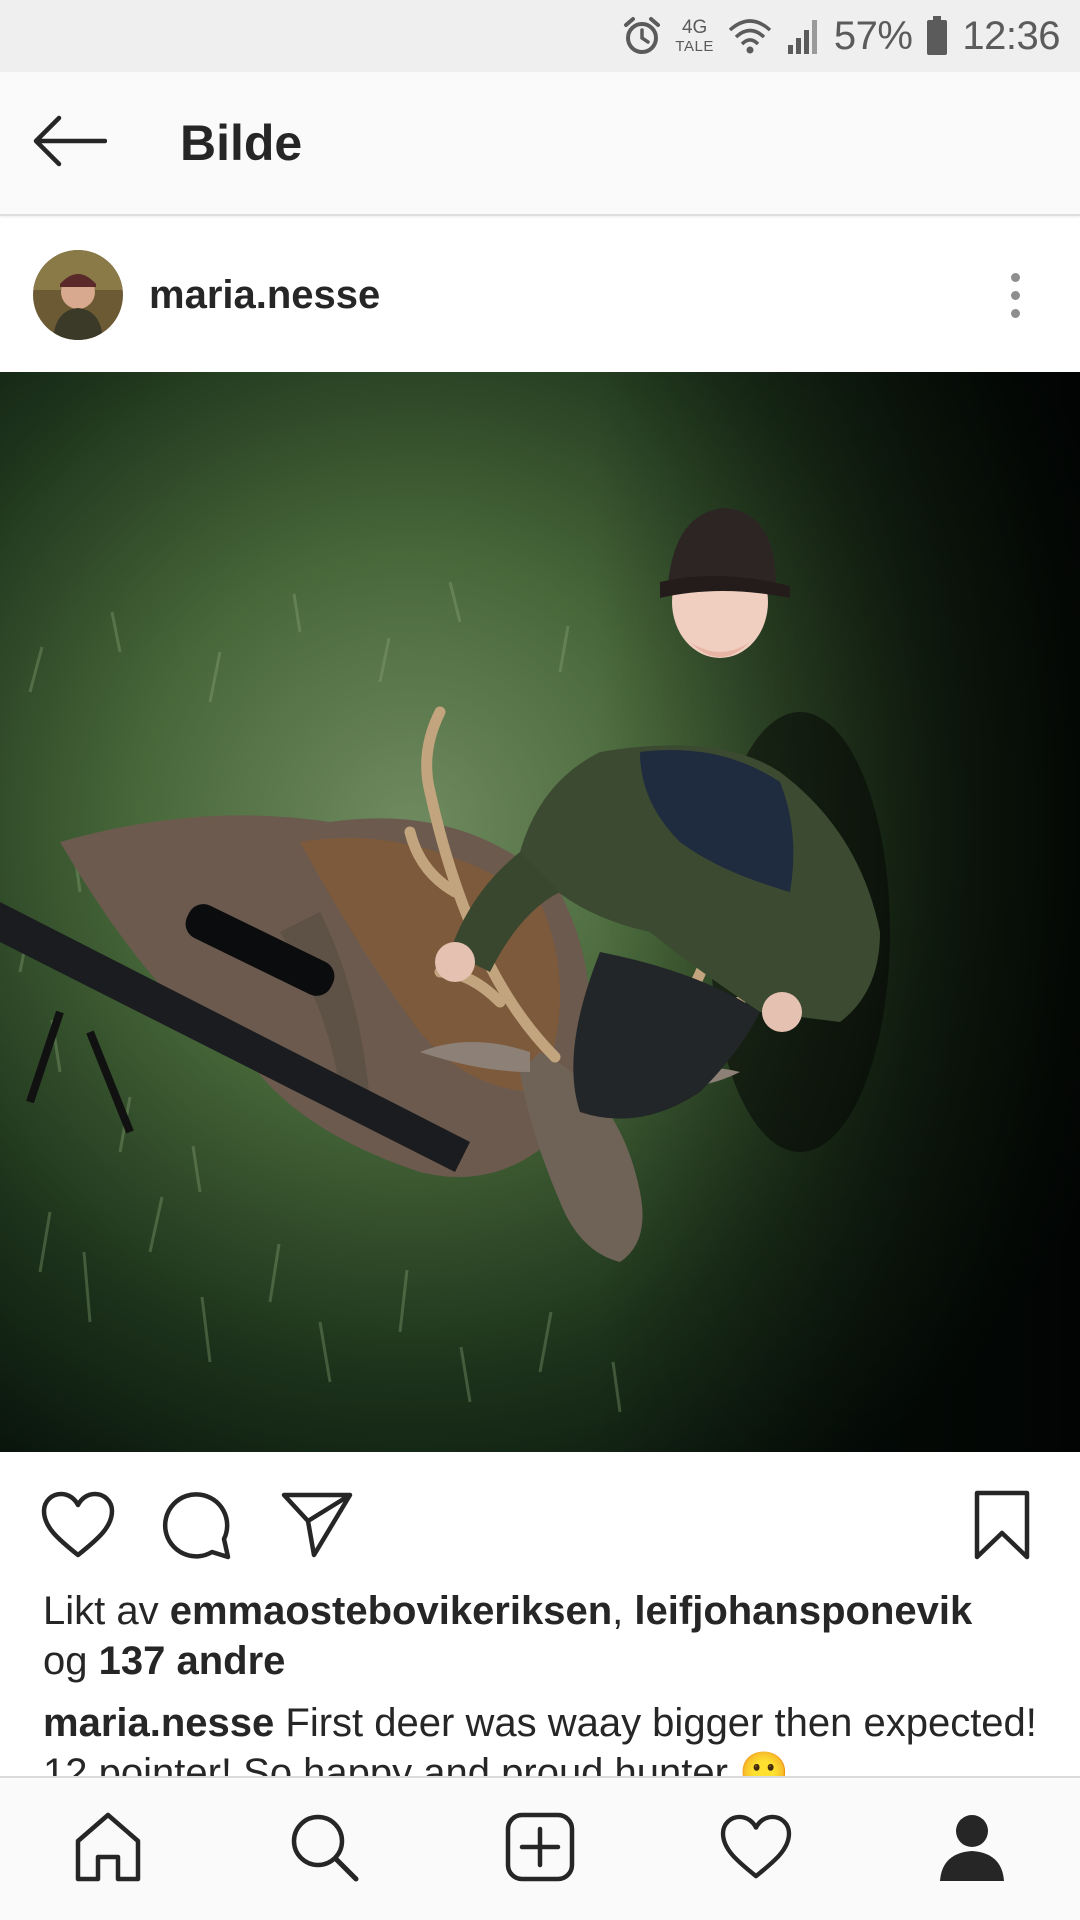 This screenshot has width=1080, height=1920. I want to click on comment-icon, so click(197, 1527).